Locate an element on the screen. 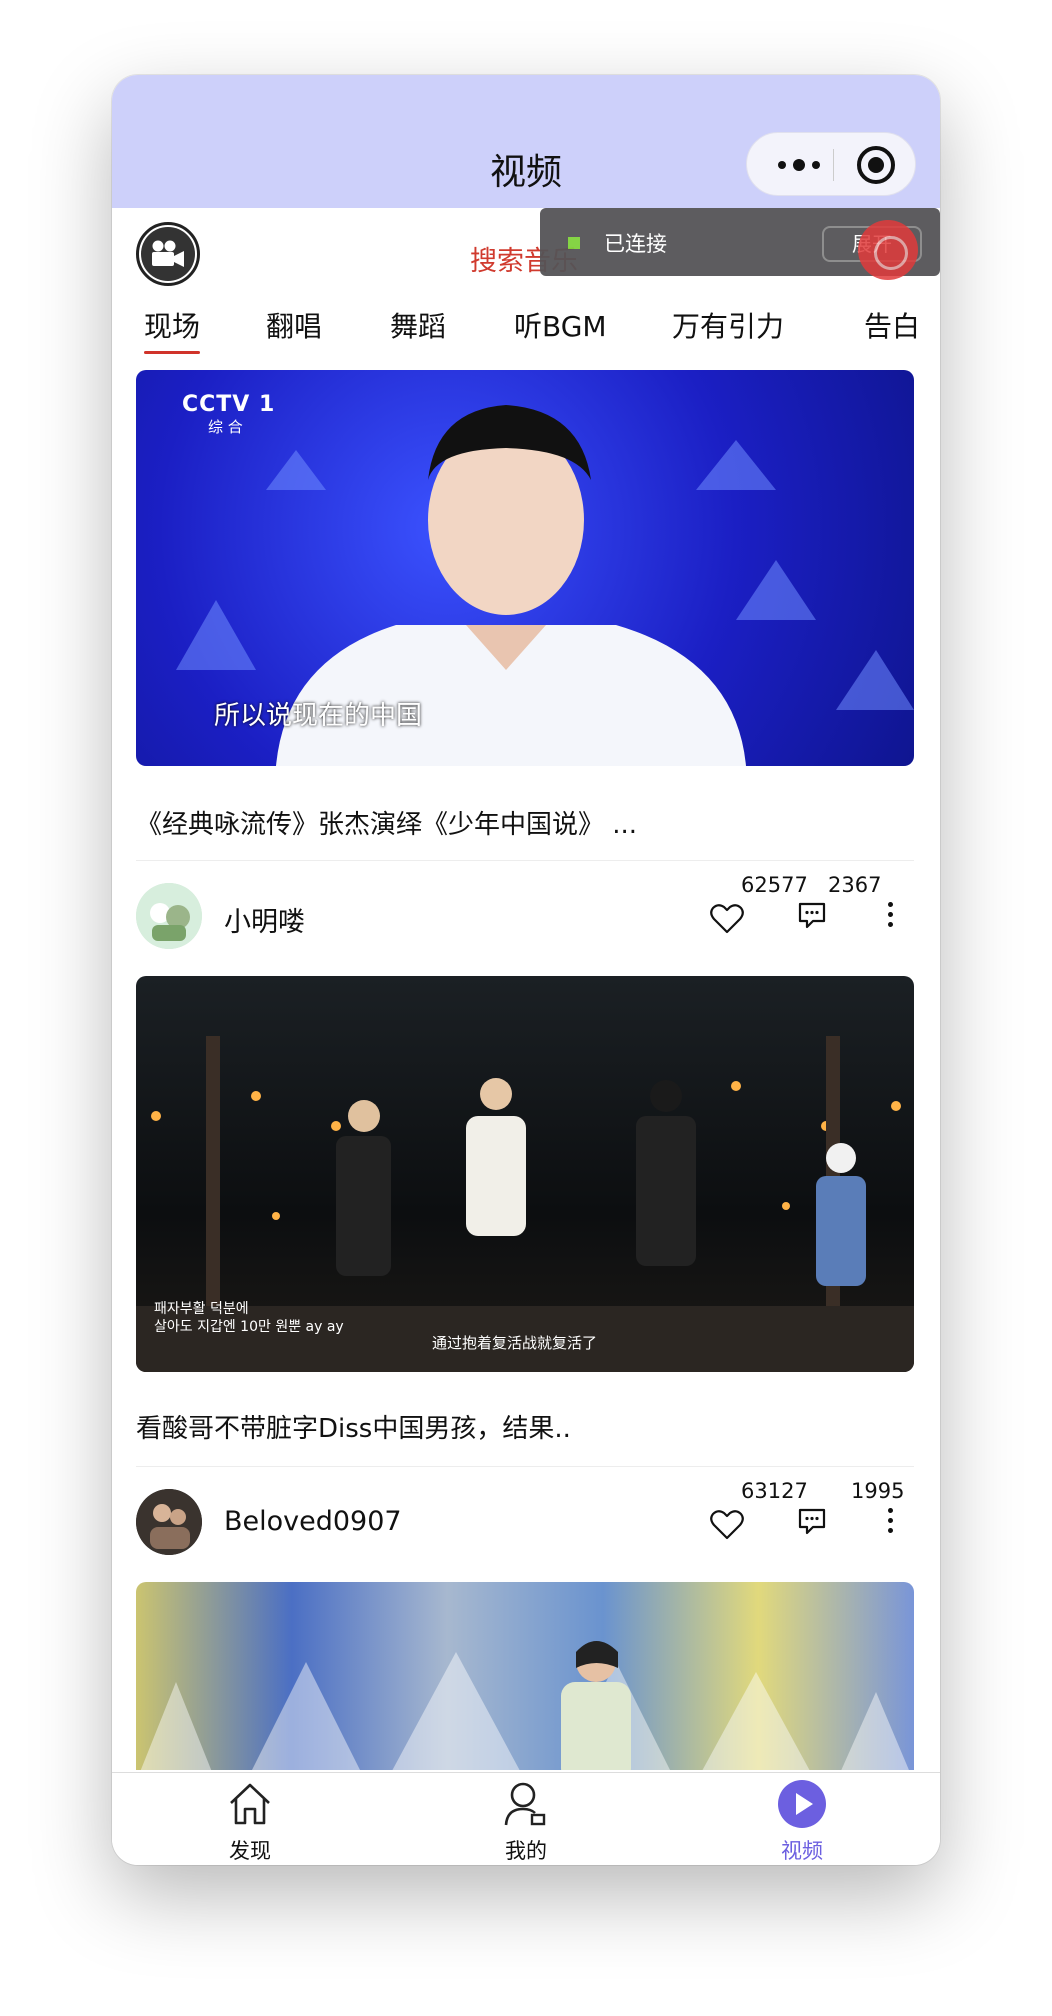  tab-cover: 翻唱 is located at coordinates (294, 325).